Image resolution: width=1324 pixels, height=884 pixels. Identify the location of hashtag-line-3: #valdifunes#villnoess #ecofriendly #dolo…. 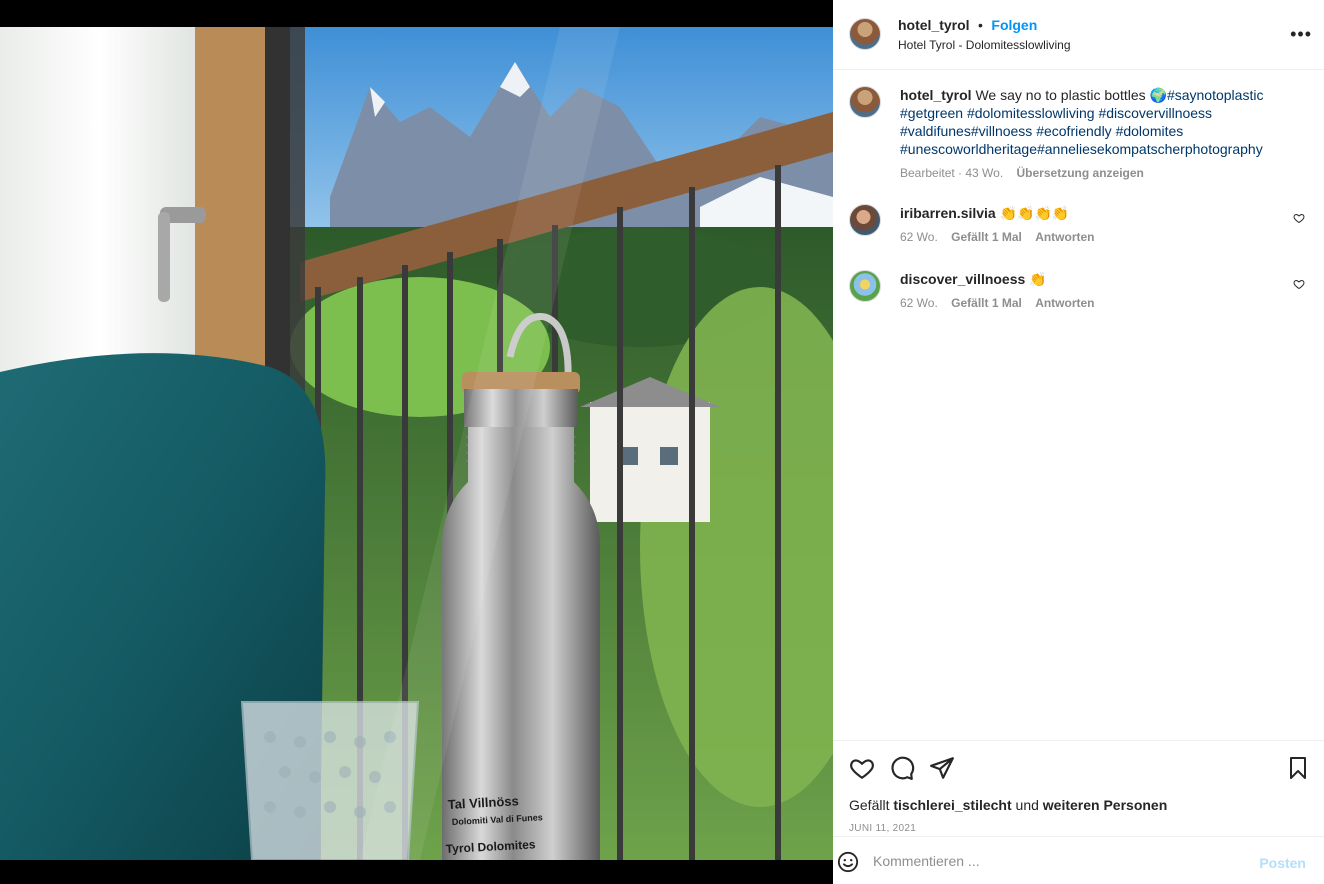
(1041, 131).